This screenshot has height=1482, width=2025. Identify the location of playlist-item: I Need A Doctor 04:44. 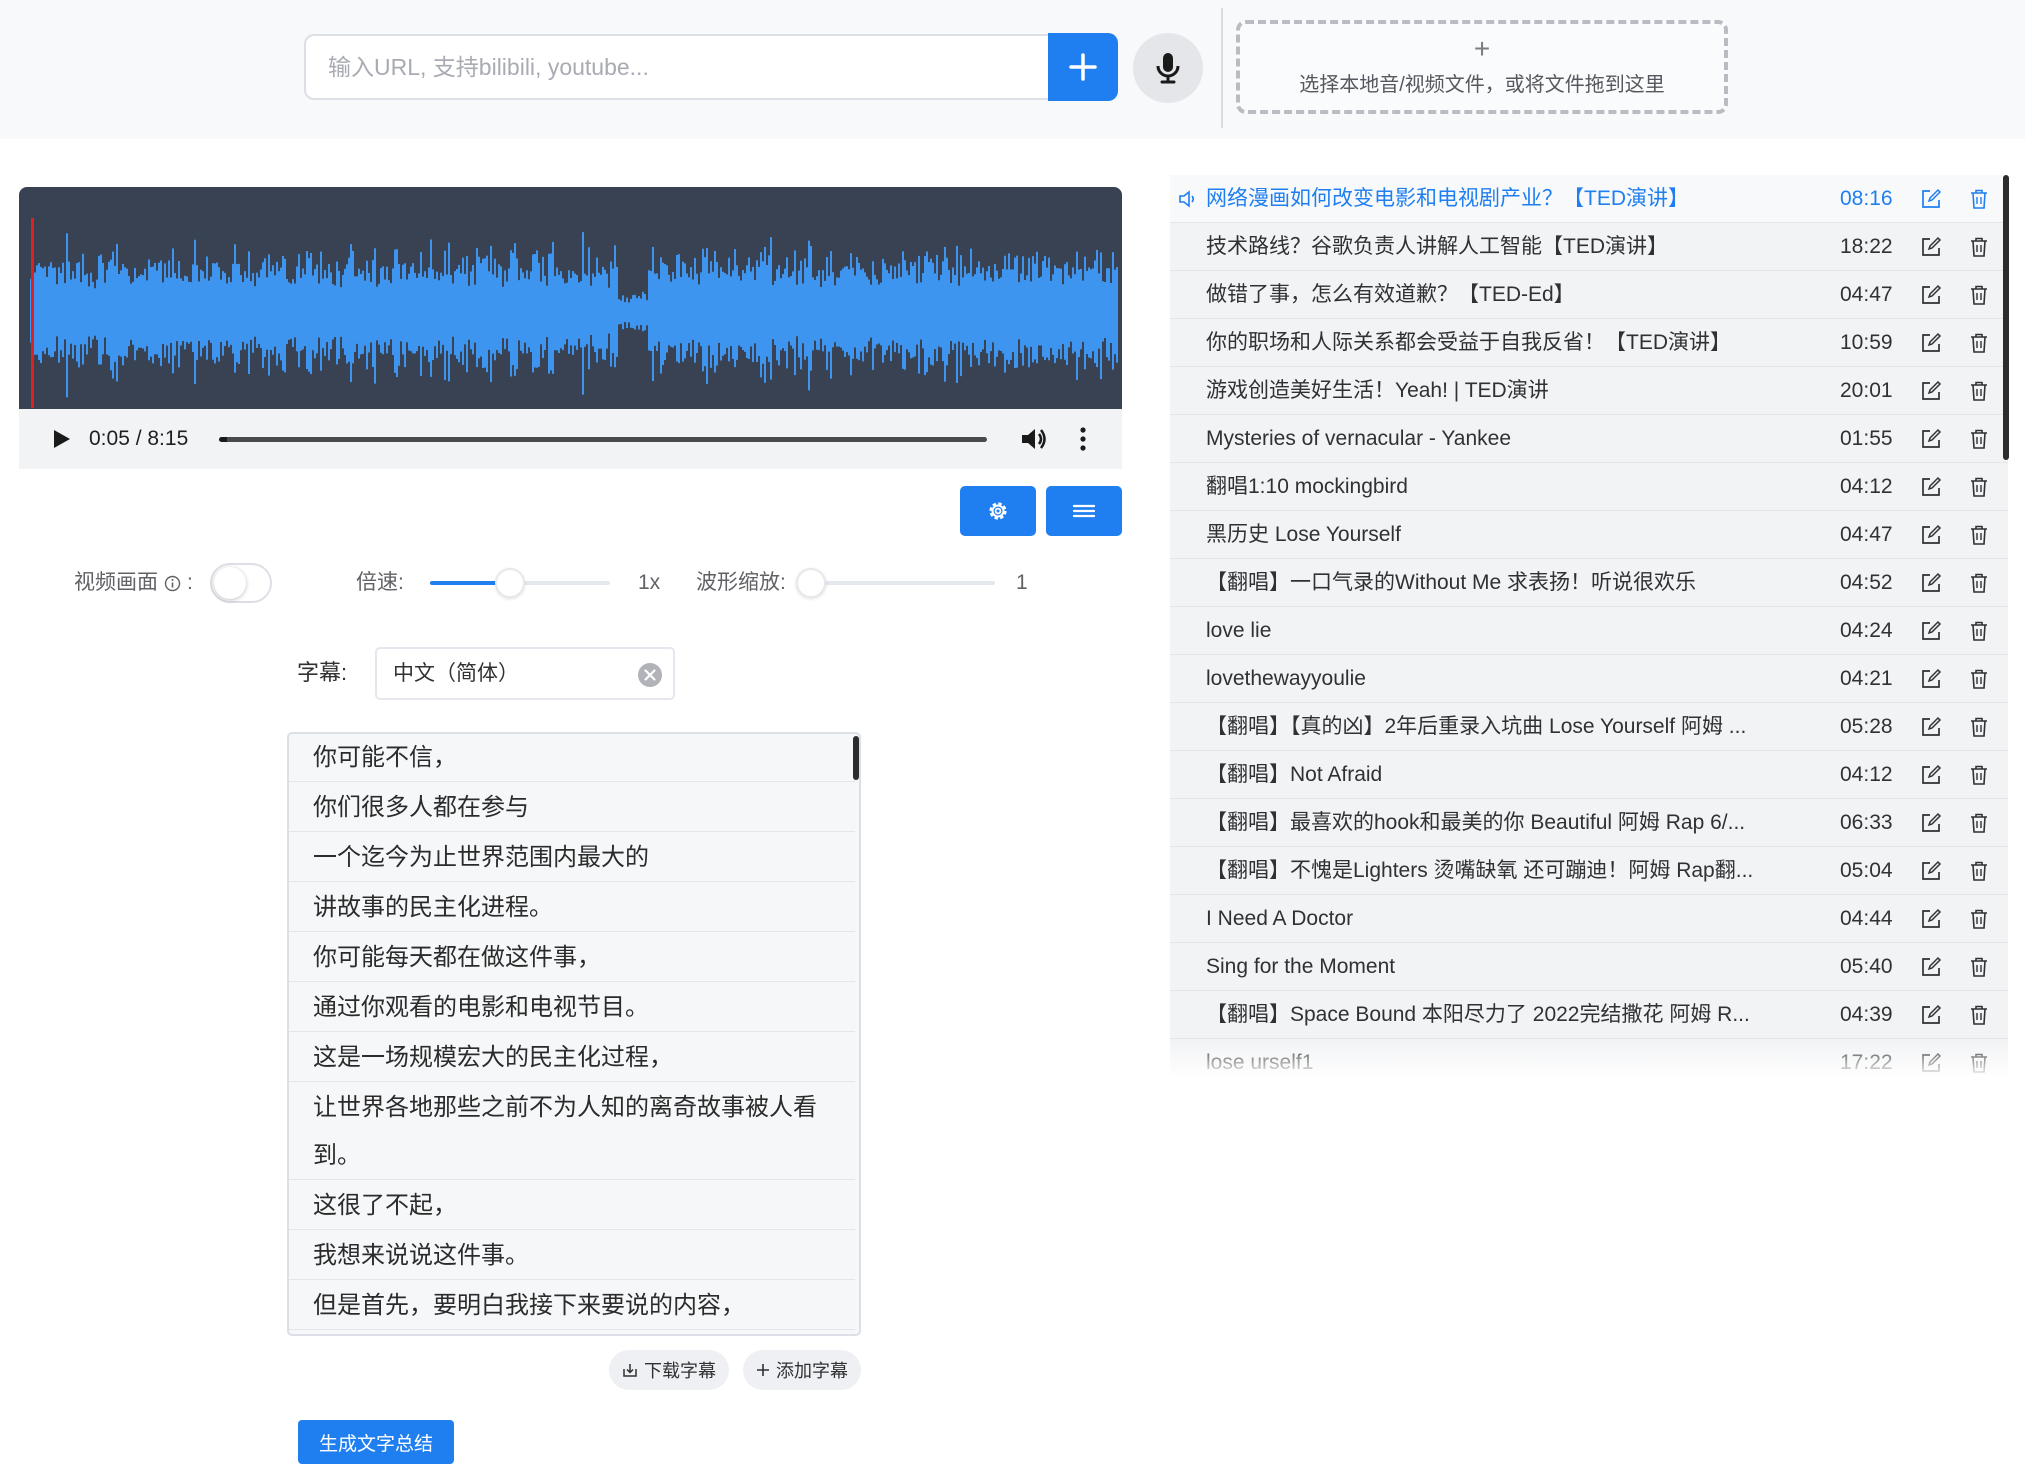
(1589, 919).